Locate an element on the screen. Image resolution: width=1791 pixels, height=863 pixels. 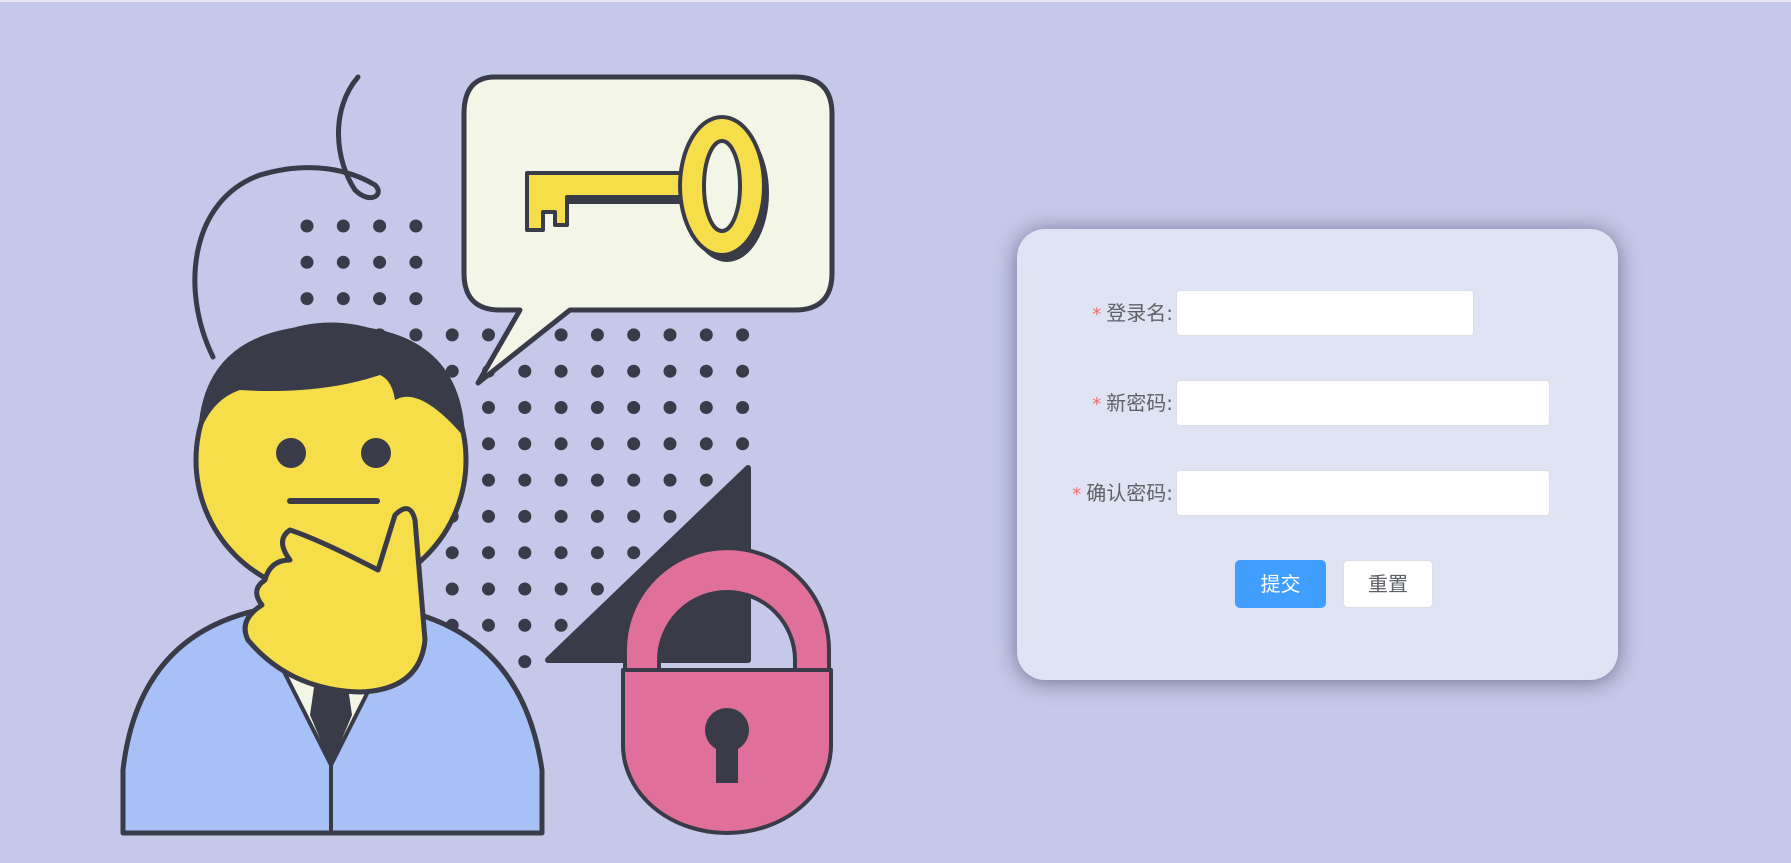
swirl-line is located at coordinates (286, 217).